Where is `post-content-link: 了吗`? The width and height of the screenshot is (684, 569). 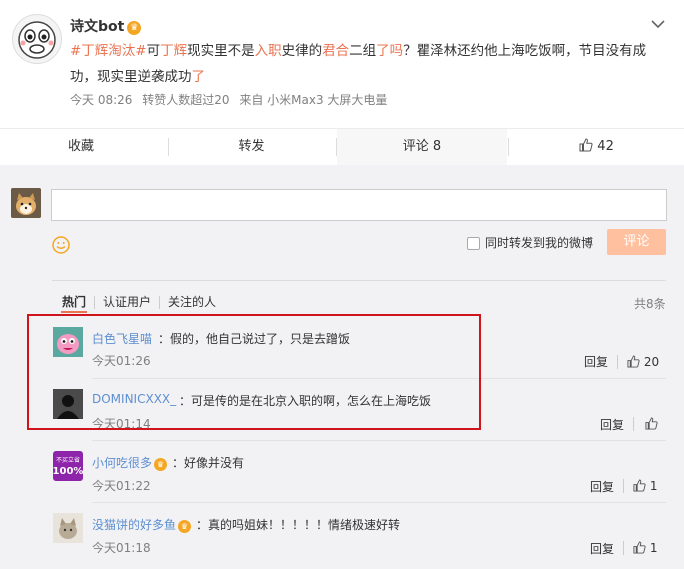 post-content-link: 了吗 is located at coordinates (389, 51).